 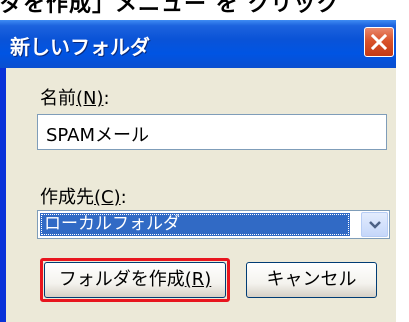 I want to click on create-folder-label: フォルダを作成, so click(x=121, y=279).